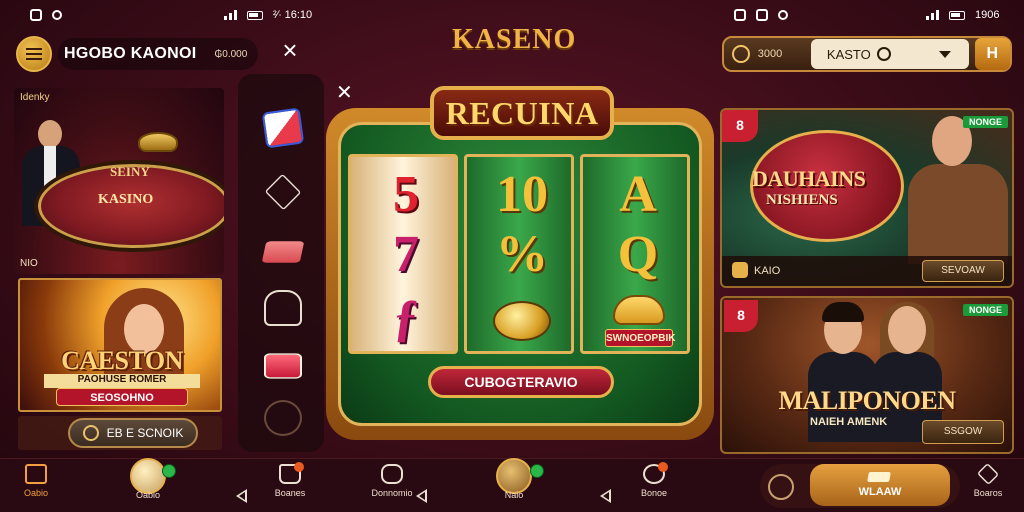 The width and height of the screenshot is (1024, 512). I want to click on status-bar-right-right: 1906, so click(962, 15).